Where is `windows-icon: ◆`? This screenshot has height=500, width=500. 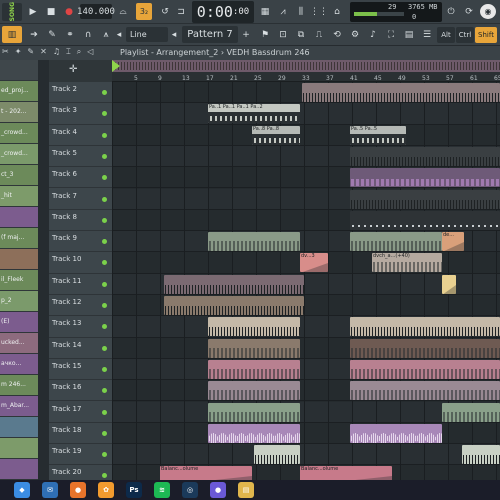
windows-icon: ◆ is located at coordinates (22, 490).